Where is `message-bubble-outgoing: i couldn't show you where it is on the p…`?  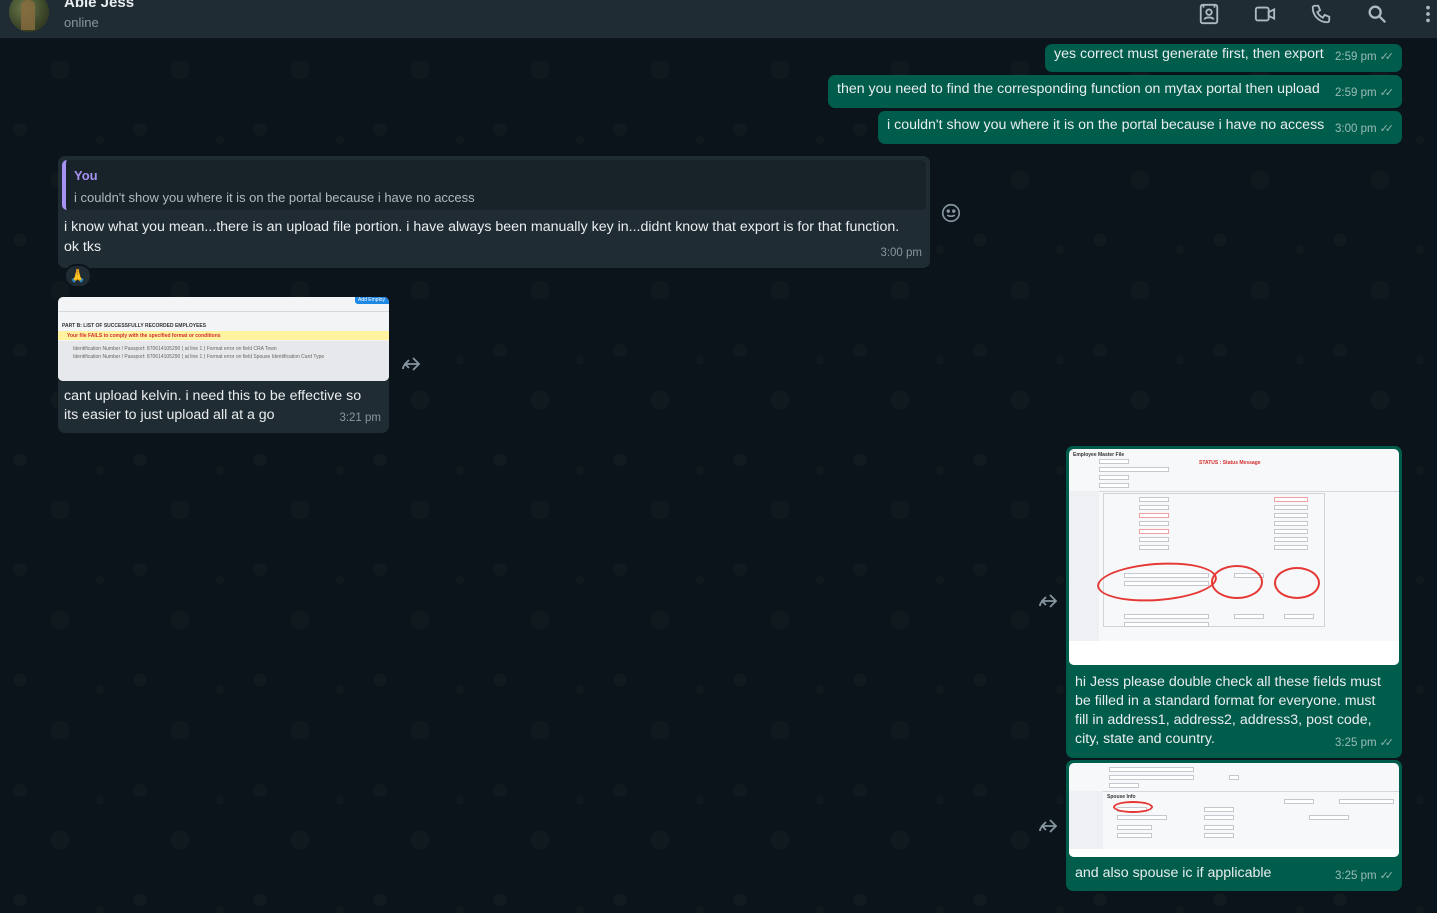
message-bubble-outgoing: i couldn't show you where it is on the p… is located at coordinates (1140, 127).